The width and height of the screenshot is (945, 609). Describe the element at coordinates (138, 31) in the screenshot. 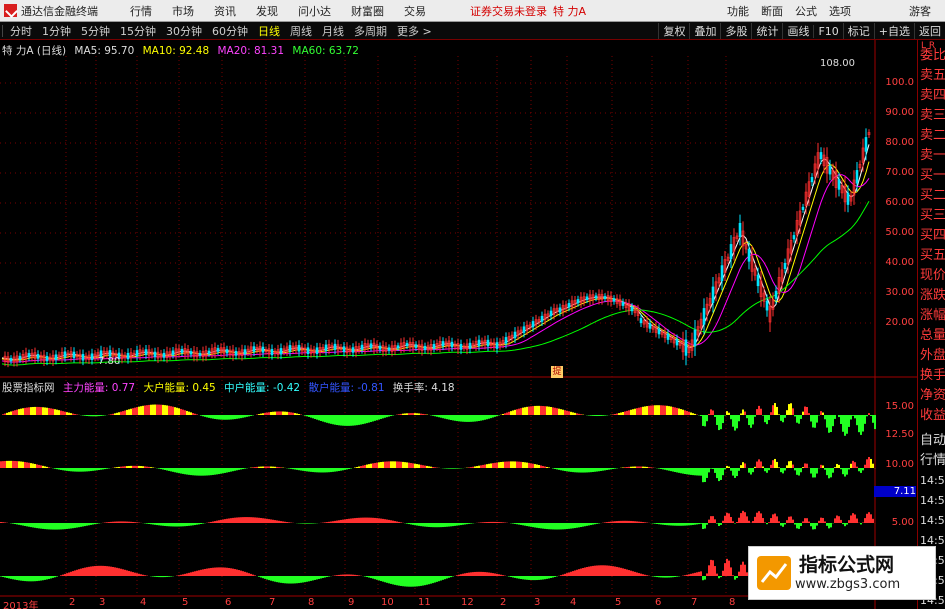

I see `period-15min: 15分钟` at that location.